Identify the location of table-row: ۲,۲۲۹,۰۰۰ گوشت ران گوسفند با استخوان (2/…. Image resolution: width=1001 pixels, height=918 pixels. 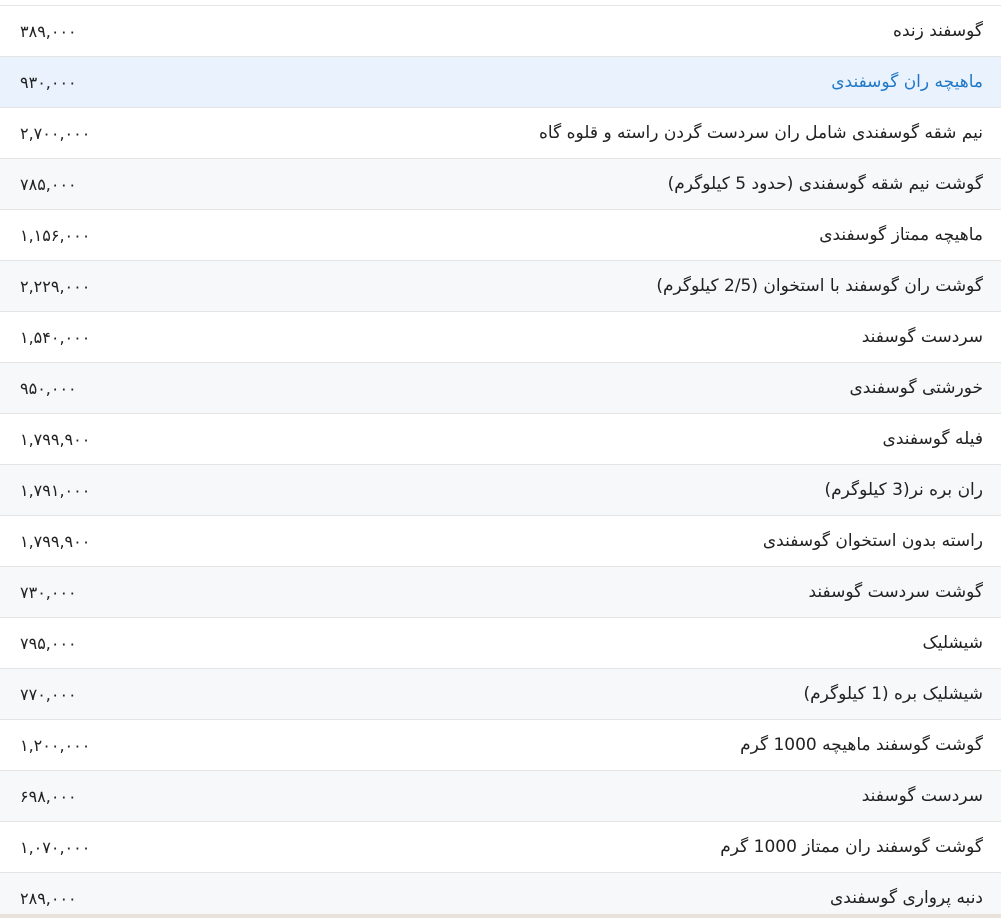
(500, 286).